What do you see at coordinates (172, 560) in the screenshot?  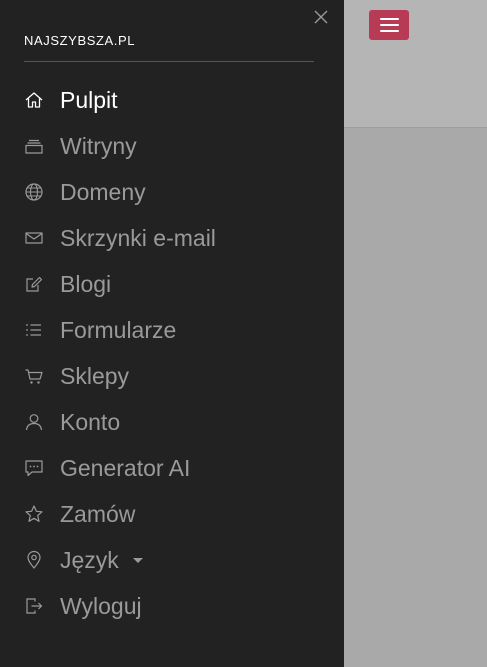 I see `menu-item-jezyk: Język` at bounding box center [172, 560].